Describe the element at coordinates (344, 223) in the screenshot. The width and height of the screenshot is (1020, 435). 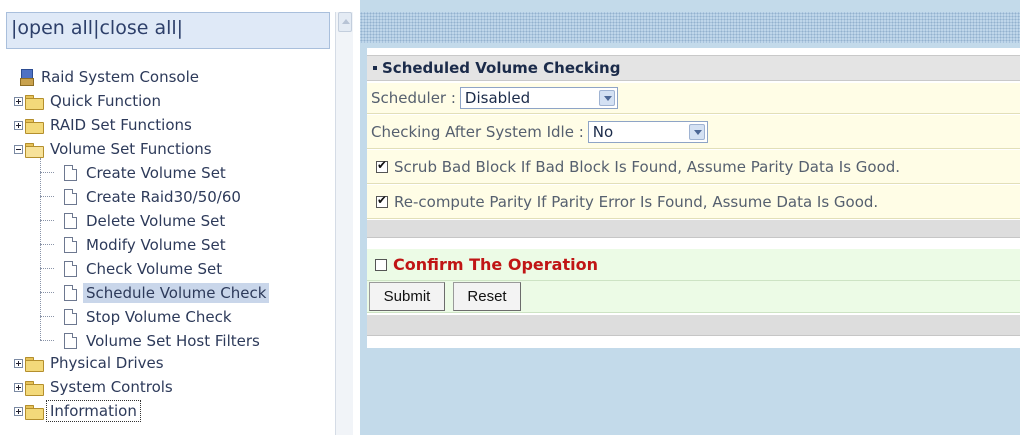
I see `nav-scrollbar` at that location.